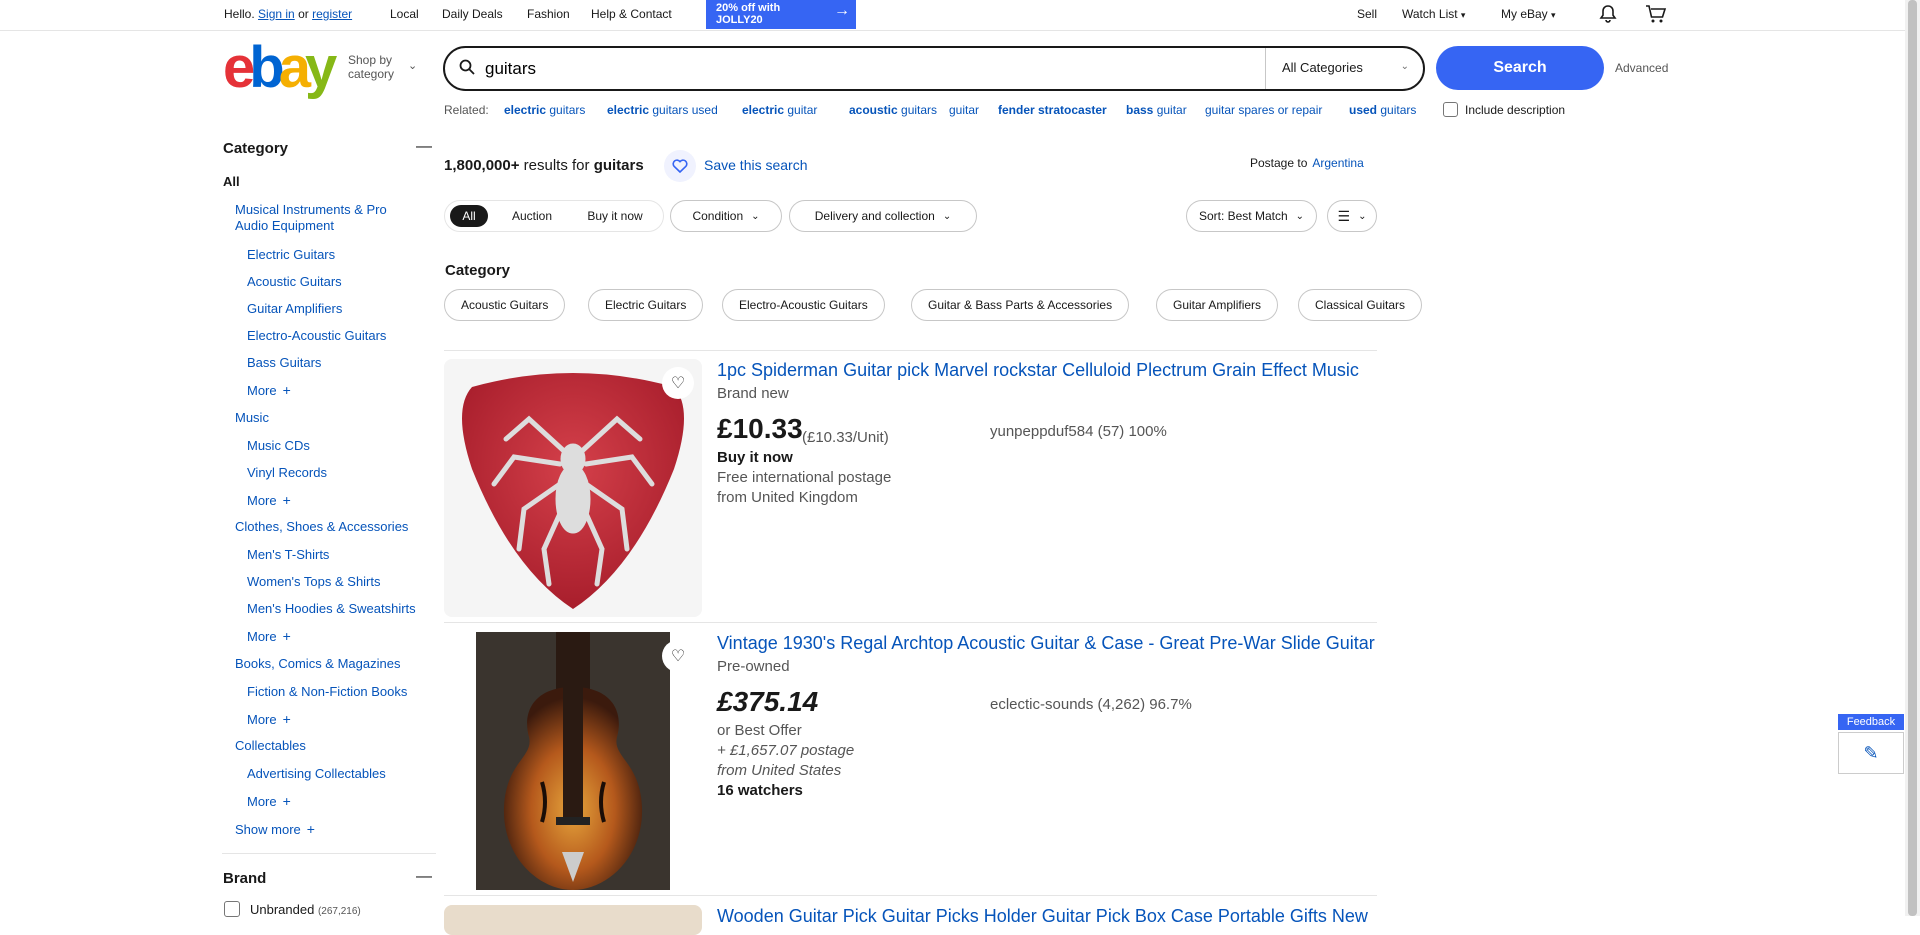  Describe the element at coordinates (1020, 305) in the screenshot. I see `chip-guitar-parts: Guitar & Bass Parts & Accessories` at that location.